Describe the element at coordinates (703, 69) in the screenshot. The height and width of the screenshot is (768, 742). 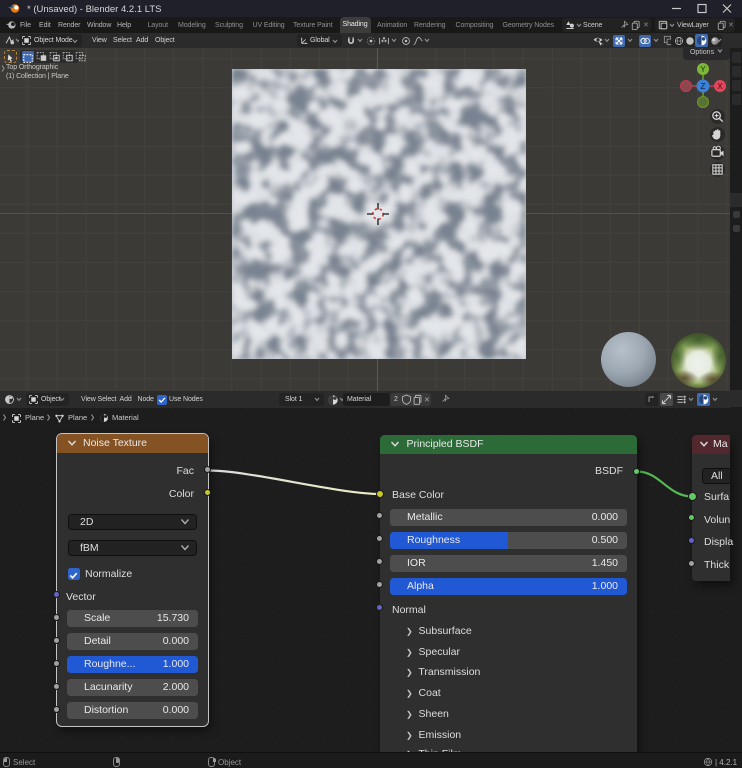
I see `svg-text: Y` at that location.